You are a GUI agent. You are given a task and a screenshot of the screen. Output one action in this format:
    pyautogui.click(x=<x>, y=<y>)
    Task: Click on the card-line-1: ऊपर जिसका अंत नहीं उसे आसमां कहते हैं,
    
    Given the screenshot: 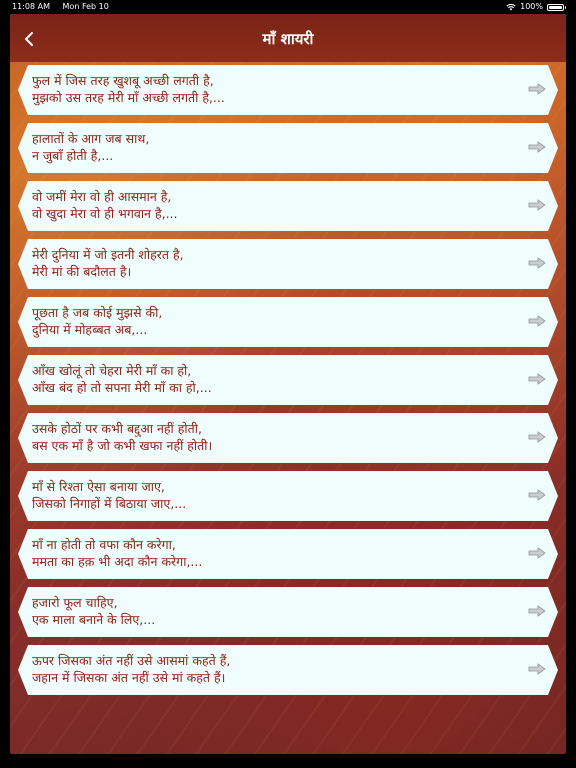 What is the action you would take?
    pyautogui.click(x=131, y=660)
    